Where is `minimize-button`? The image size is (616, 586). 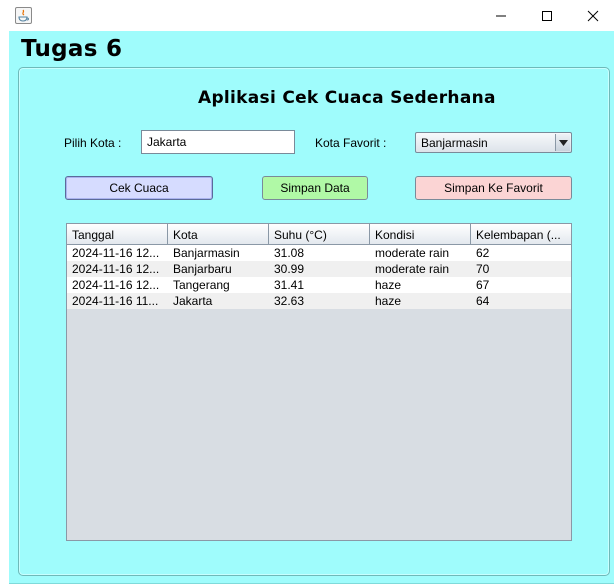
minimize-button is located at coordinates (501, 15).